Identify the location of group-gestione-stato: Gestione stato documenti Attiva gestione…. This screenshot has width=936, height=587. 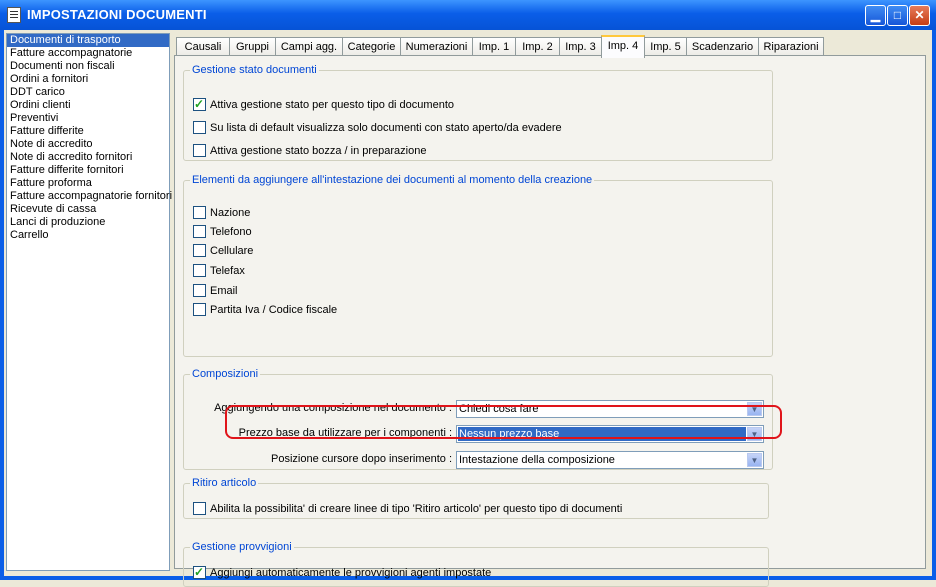
(478, 112).